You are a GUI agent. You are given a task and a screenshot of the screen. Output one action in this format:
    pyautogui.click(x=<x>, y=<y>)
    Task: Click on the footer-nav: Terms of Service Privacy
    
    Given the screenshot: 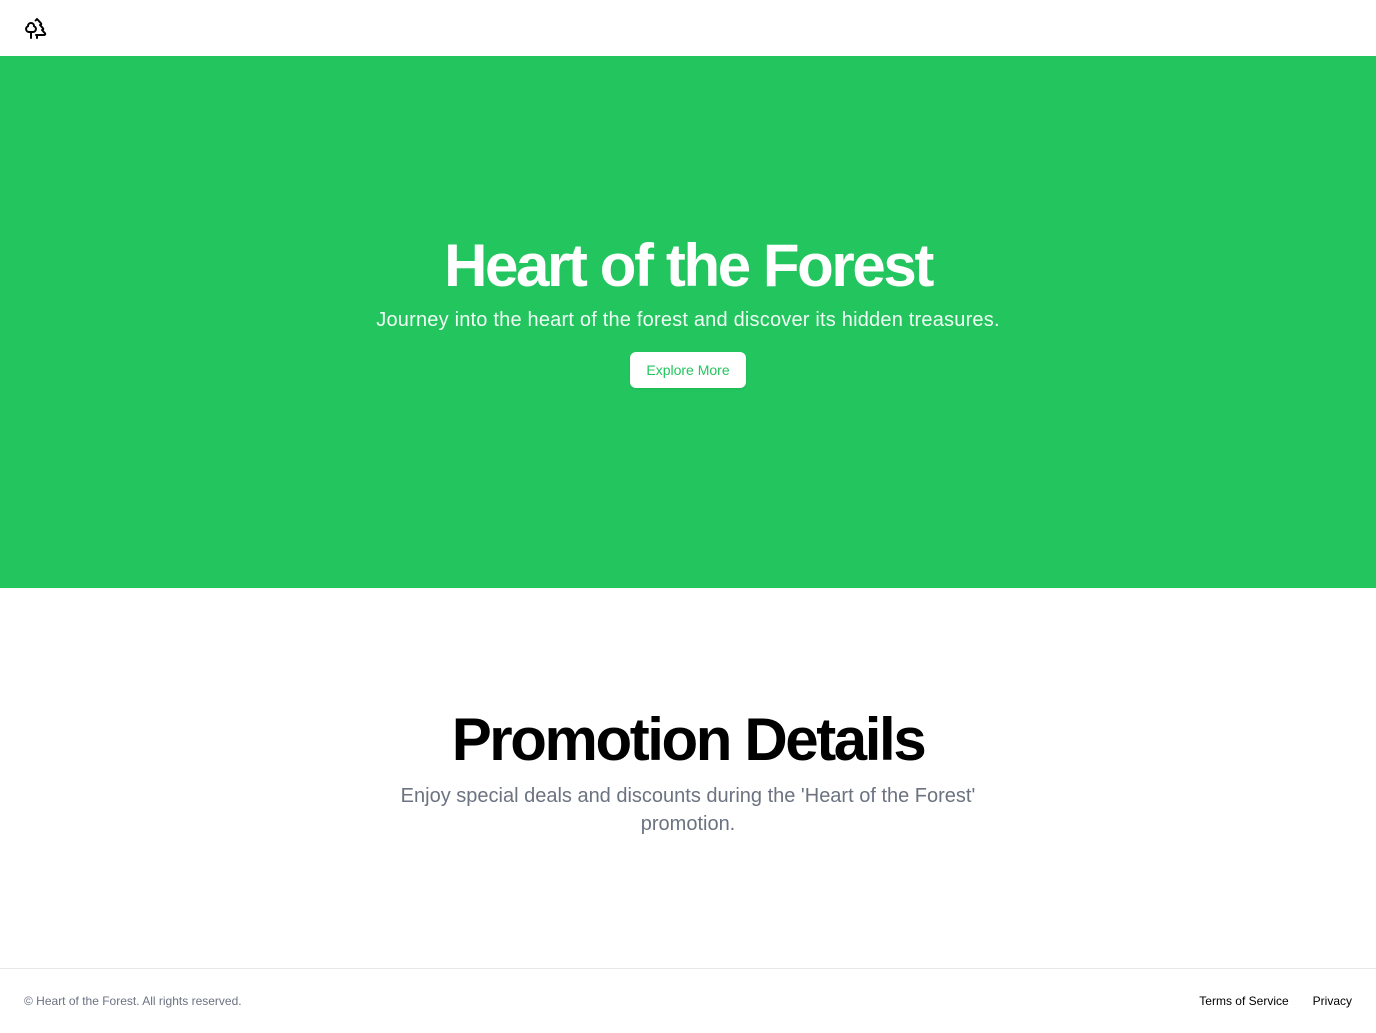 What is the action you would take?
    pyautogui.click(x=1275, y=1001)
    